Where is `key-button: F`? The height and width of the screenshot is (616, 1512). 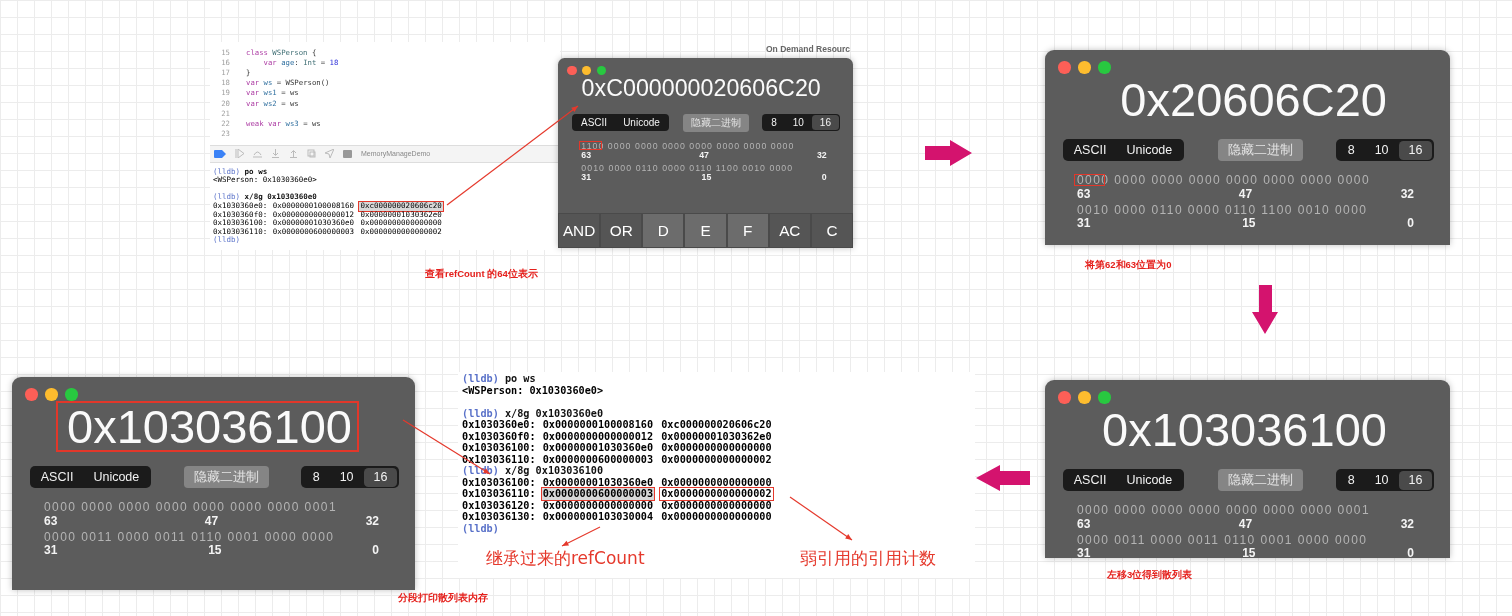 key-button: F is located at coordinates (747, 230).